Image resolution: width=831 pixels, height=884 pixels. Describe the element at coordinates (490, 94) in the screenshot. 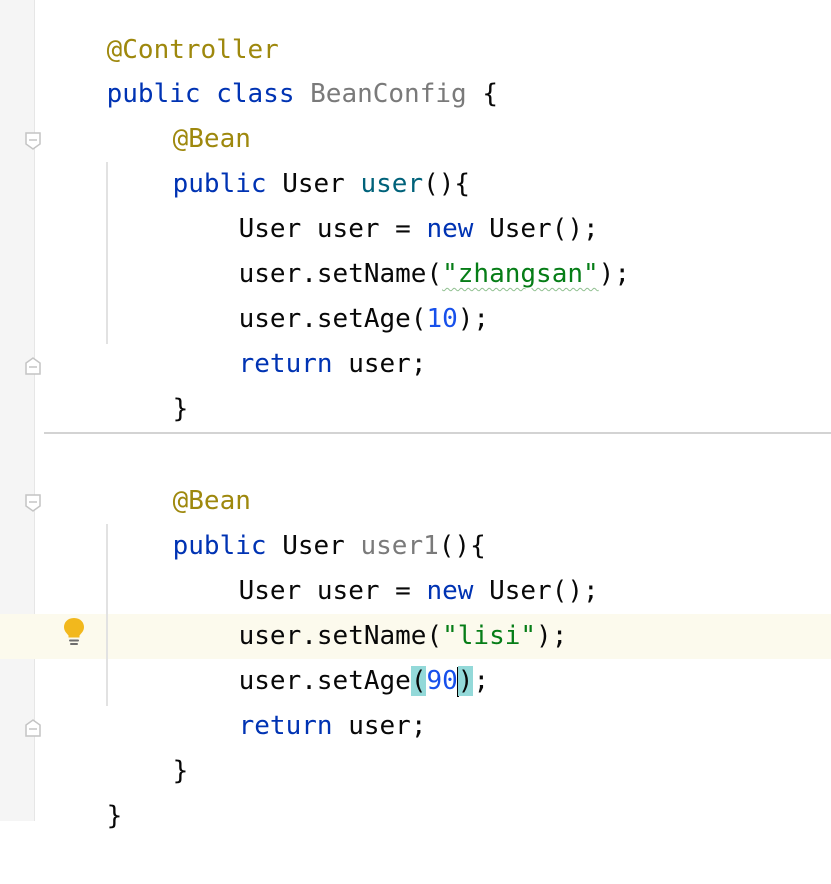

I see `brace: {` at that location.